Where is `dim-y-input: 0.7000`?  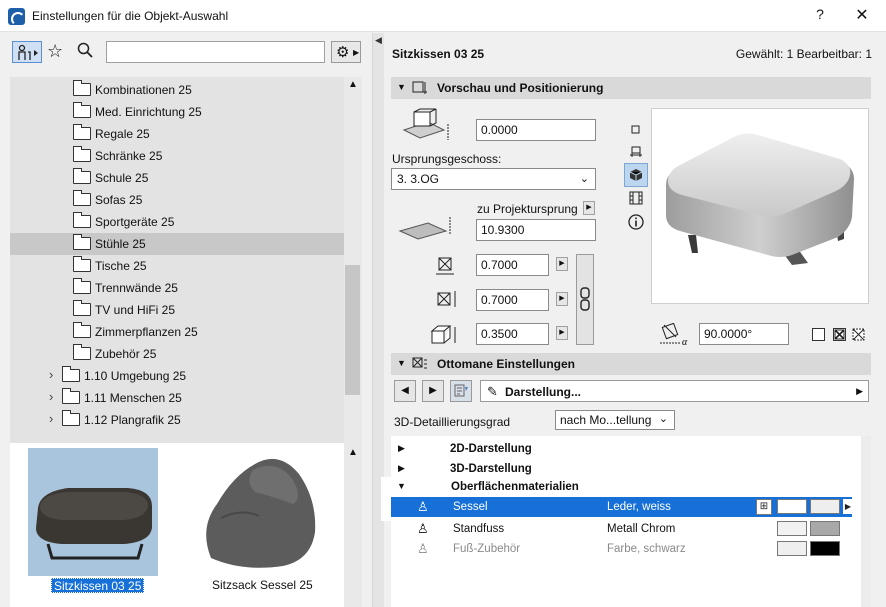
dim-y-input: 0.7000 is located at coordinates (512, 300).